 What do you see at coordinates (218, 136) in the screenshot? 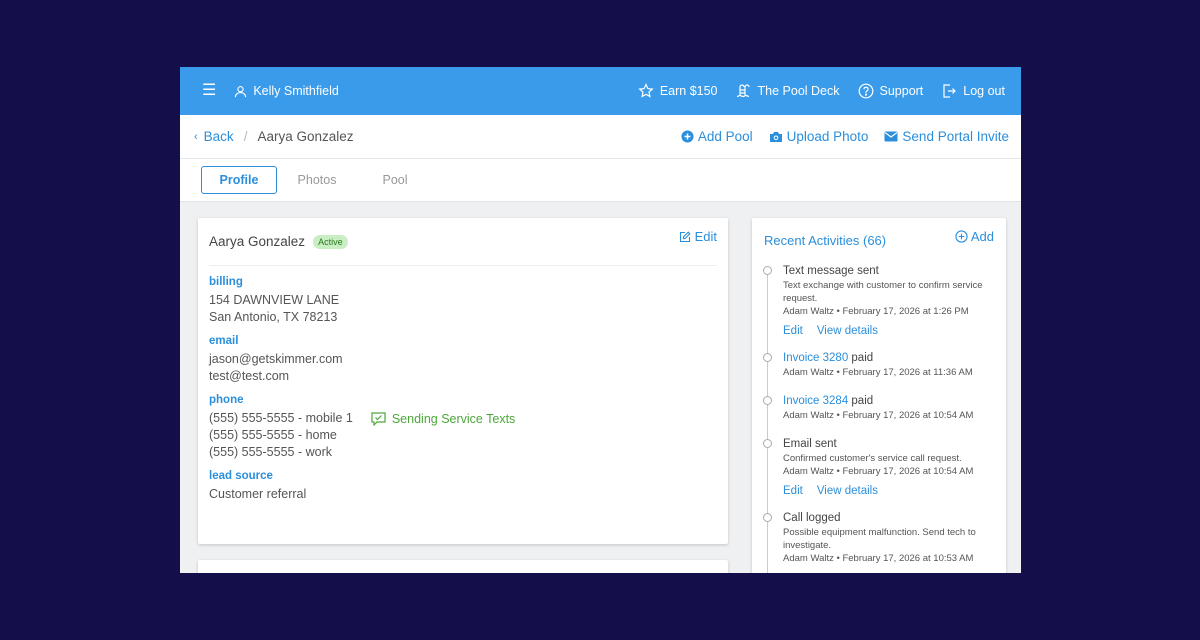
I see `back-label: Back` at bounding box center [218, 136].